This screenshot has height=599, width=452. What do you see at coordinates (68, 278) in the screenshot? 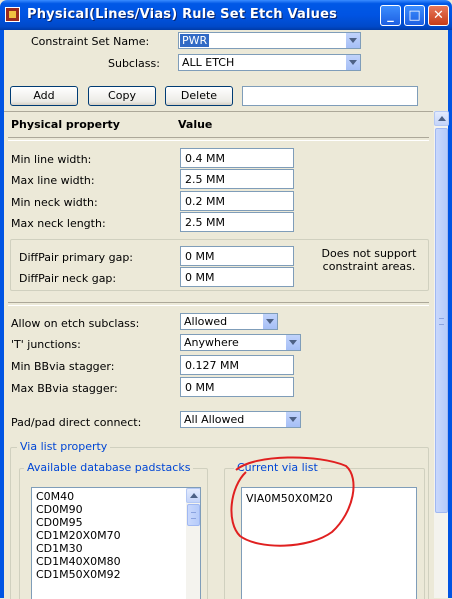
I see `diffpair-neck-gap-label: DiffPair neck gap:` at bounding box center [68, 278].